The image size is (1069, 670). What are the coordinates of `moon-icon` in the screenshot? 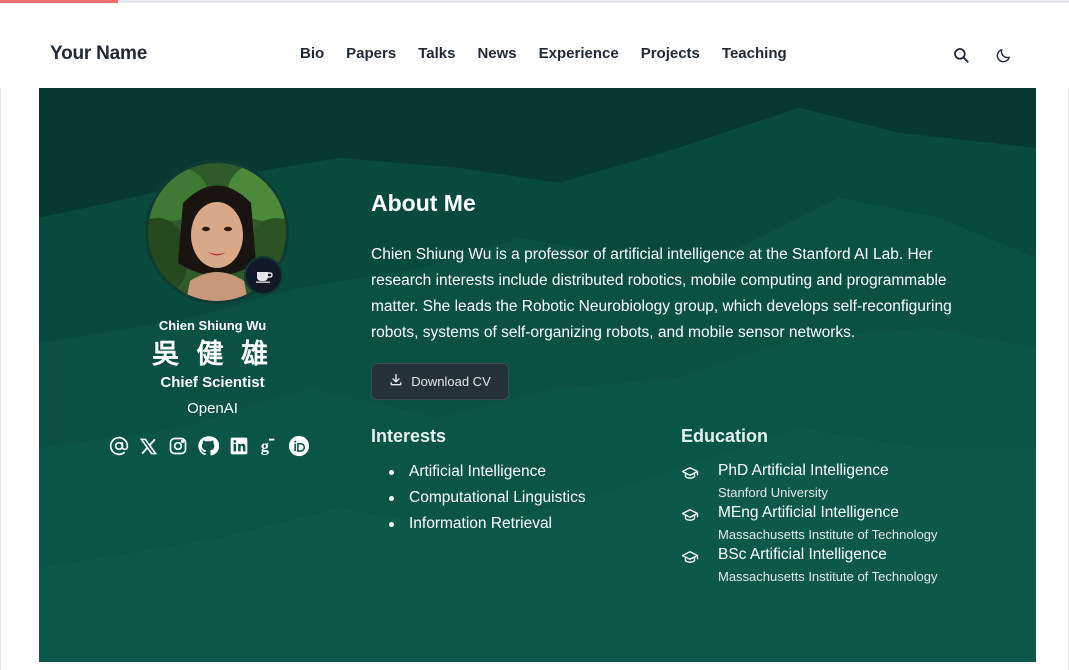 It's located at (1003, 55).